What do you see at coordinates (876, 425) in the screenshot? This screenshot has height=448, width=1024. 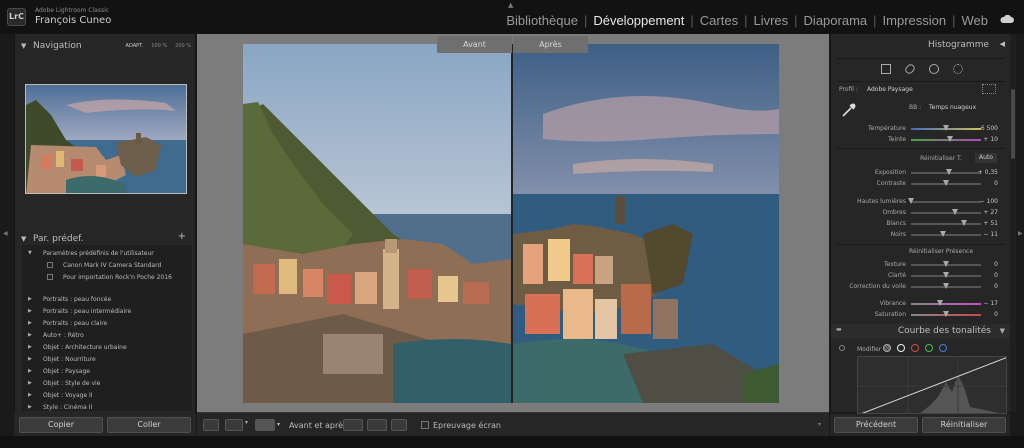 I see `previous-button: Précédent` at bounding box center [876, 425].